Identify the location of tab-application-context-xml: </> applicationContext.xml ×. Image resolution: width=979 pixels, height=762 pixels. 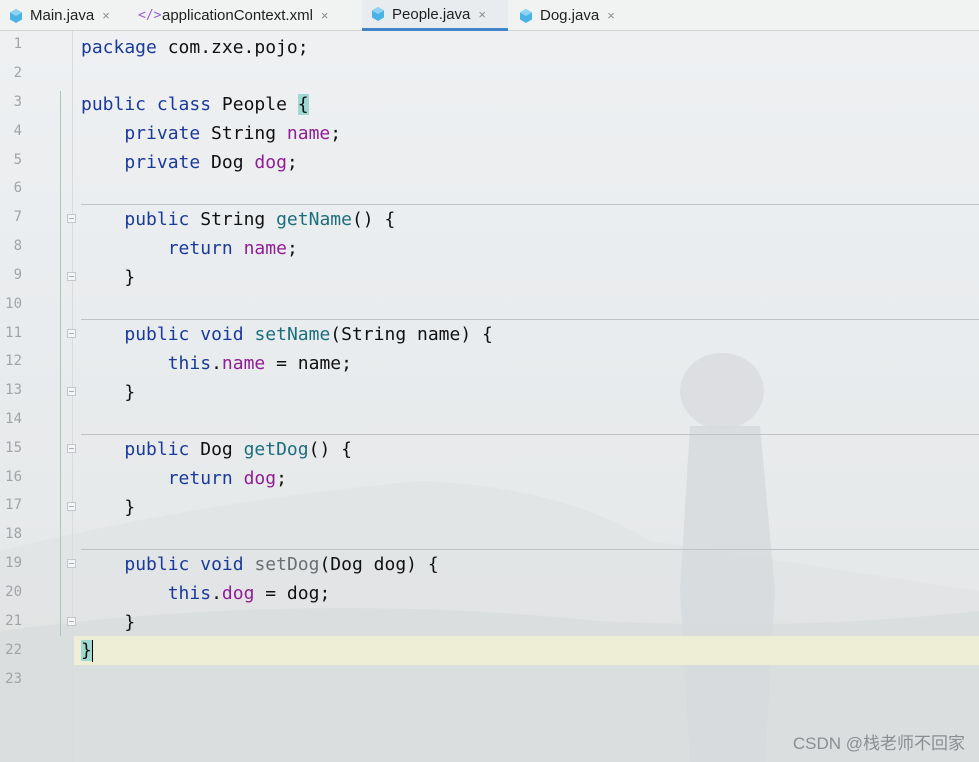
(245, 15).